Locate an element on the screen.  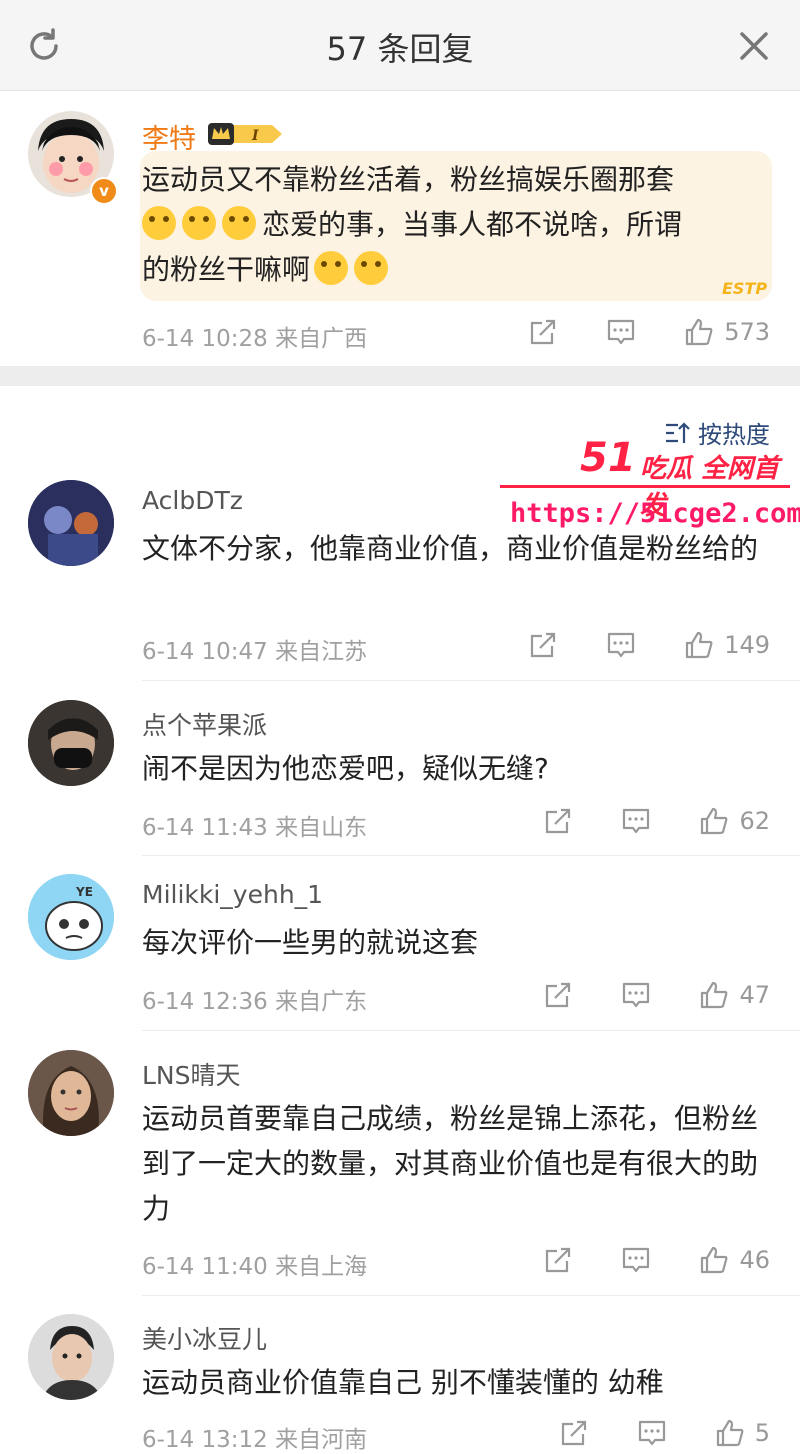
avatar: YE is located at coordinates (71, 917).